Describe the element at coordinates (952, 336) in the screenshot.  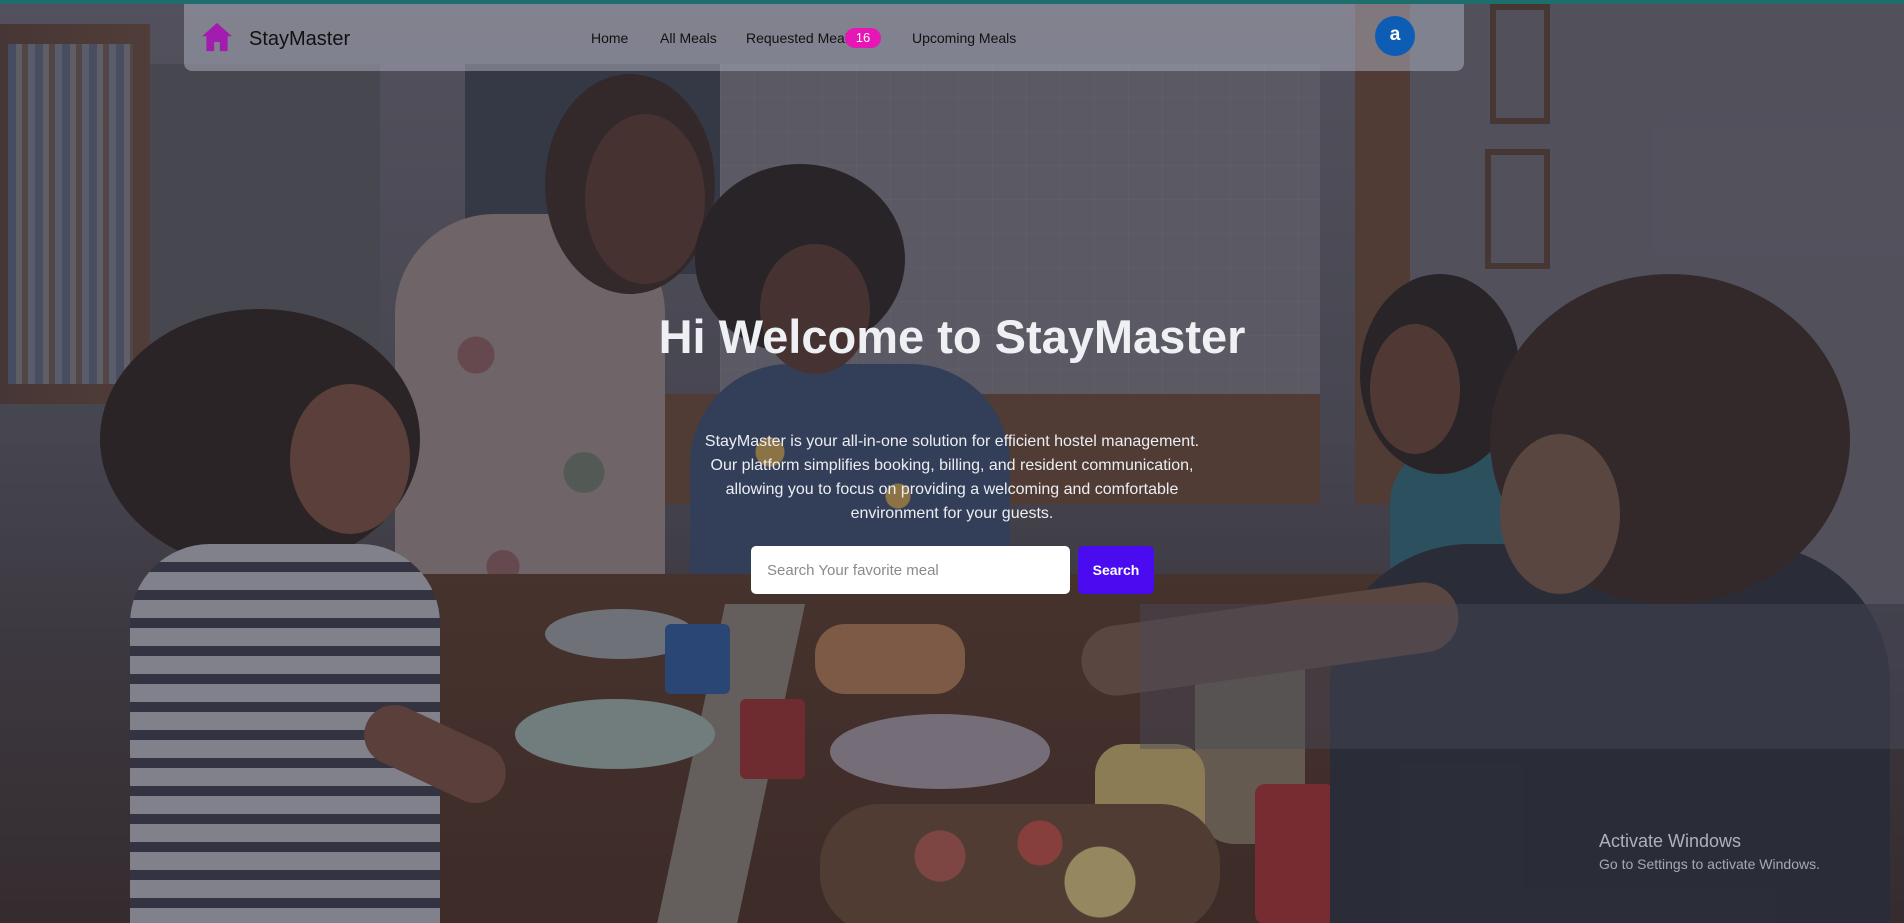
I see `hero-title: Hi Welcome to StayMaster` at that location.